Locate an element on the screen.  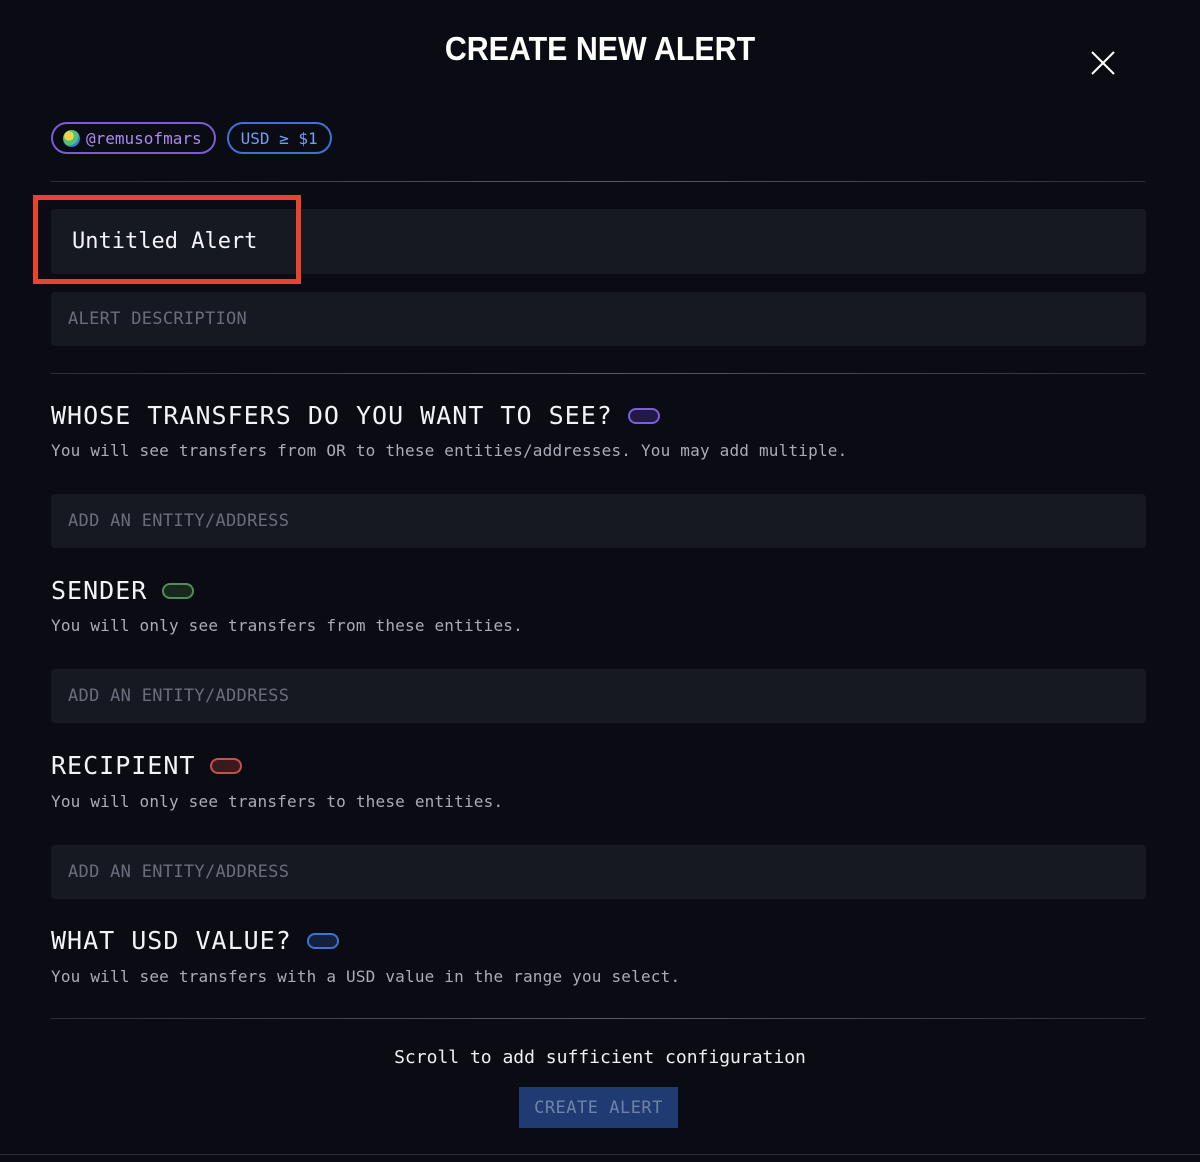
whose-toggle is located at coordinates (643, 415).